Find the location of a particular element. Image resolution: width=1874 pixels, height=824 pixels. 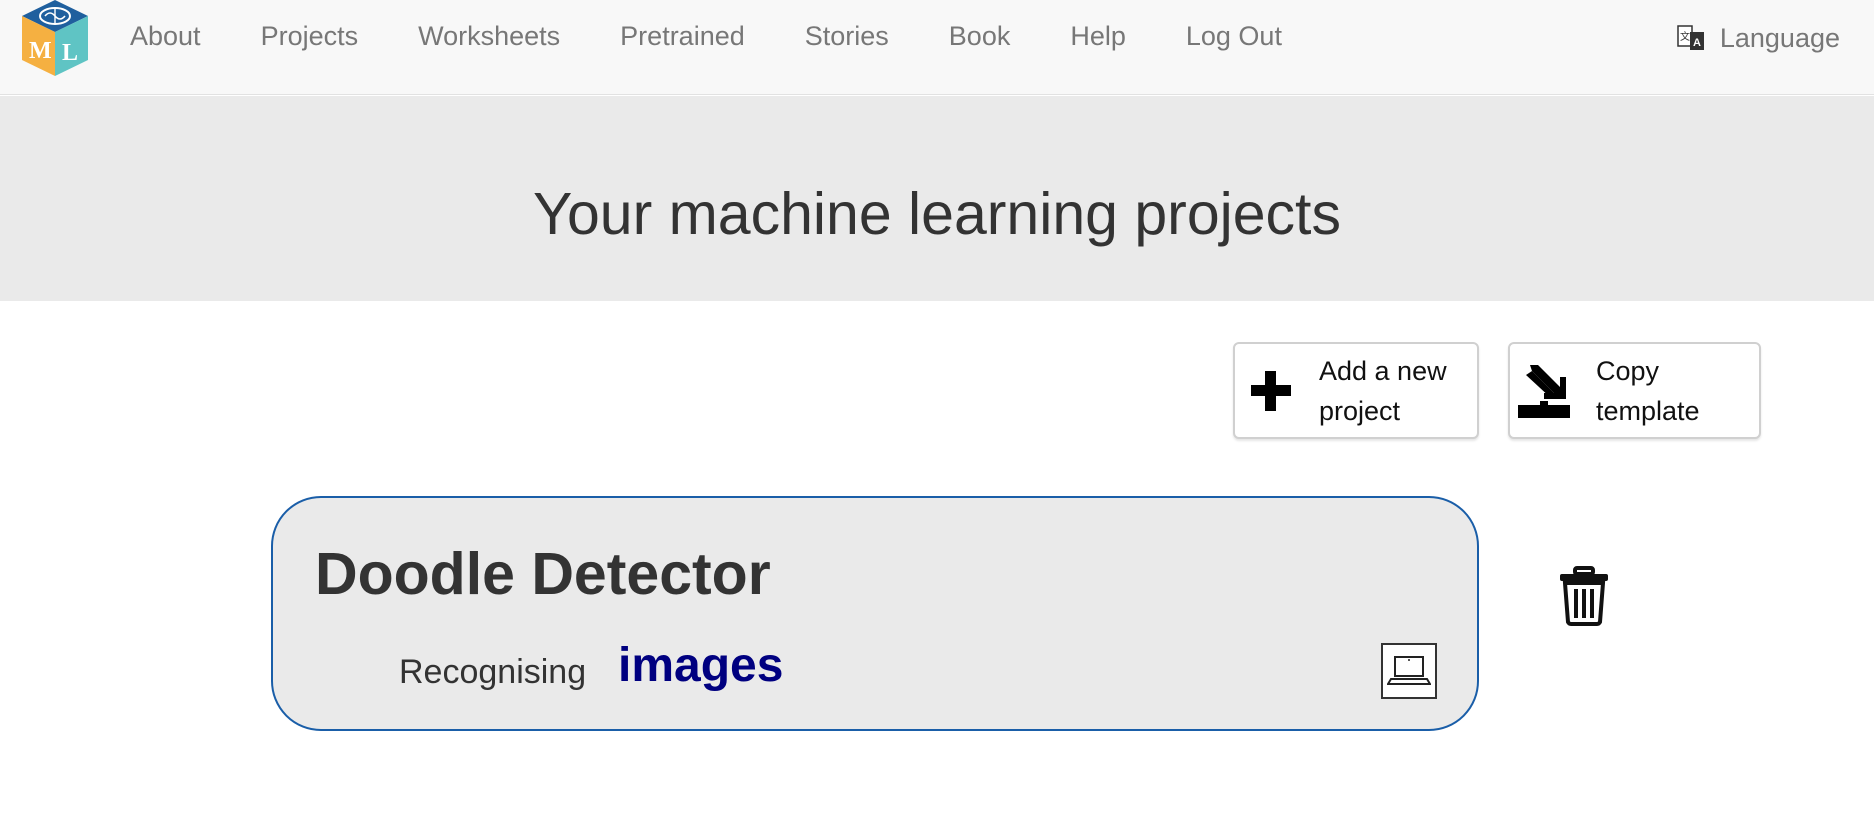

add-project-label: Add a new project is located at coordinates (1383, 390).